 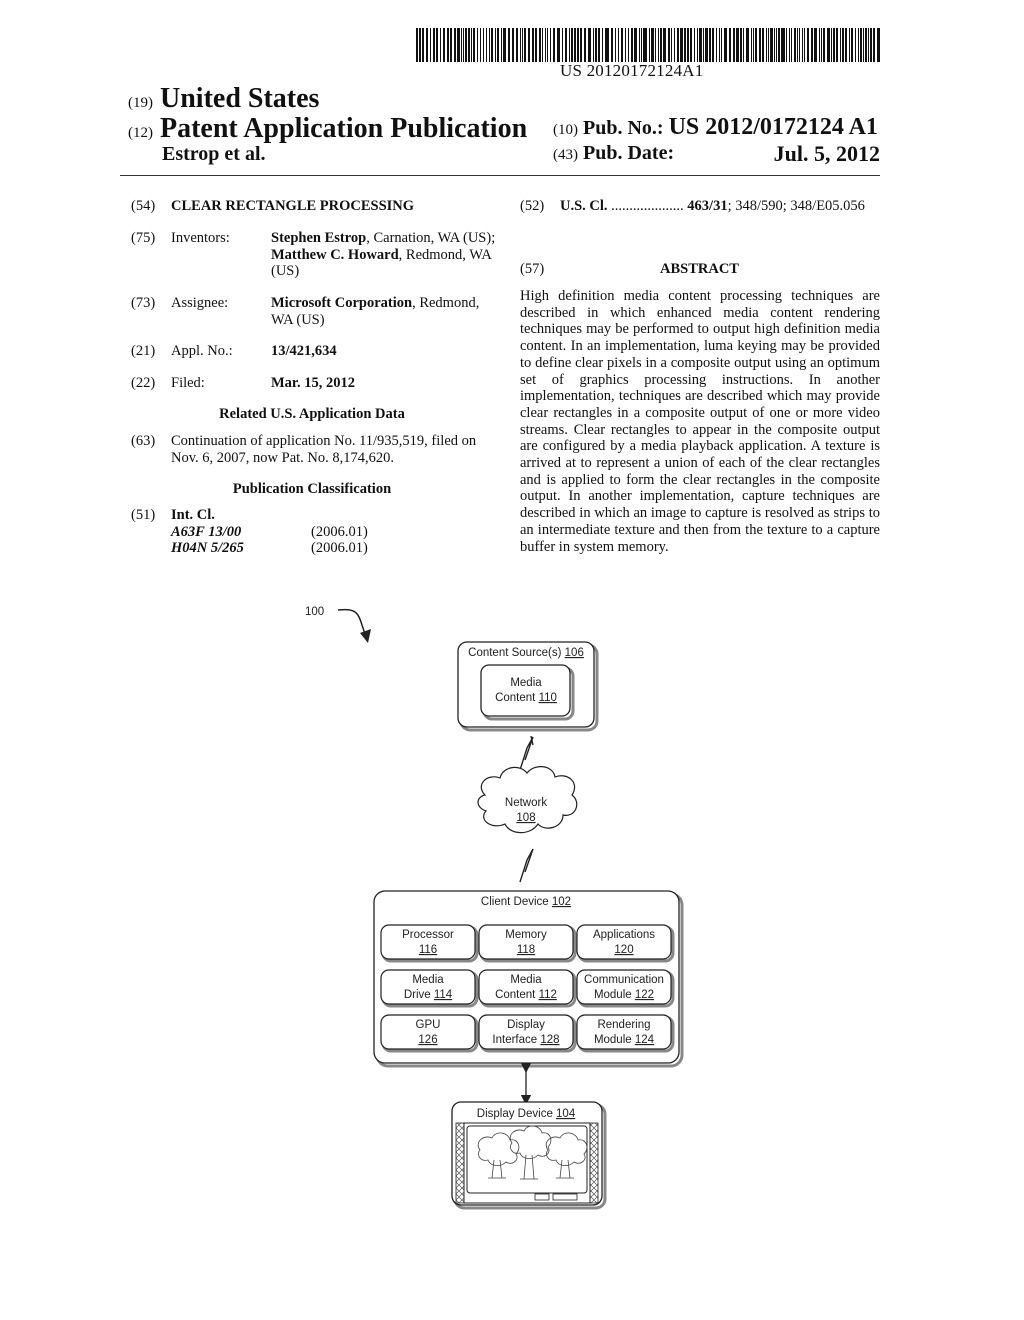 What do you see at coordinates (428, 950) in the screenshot?
I see `module-ref: 116` at bounding box center [428, 950].